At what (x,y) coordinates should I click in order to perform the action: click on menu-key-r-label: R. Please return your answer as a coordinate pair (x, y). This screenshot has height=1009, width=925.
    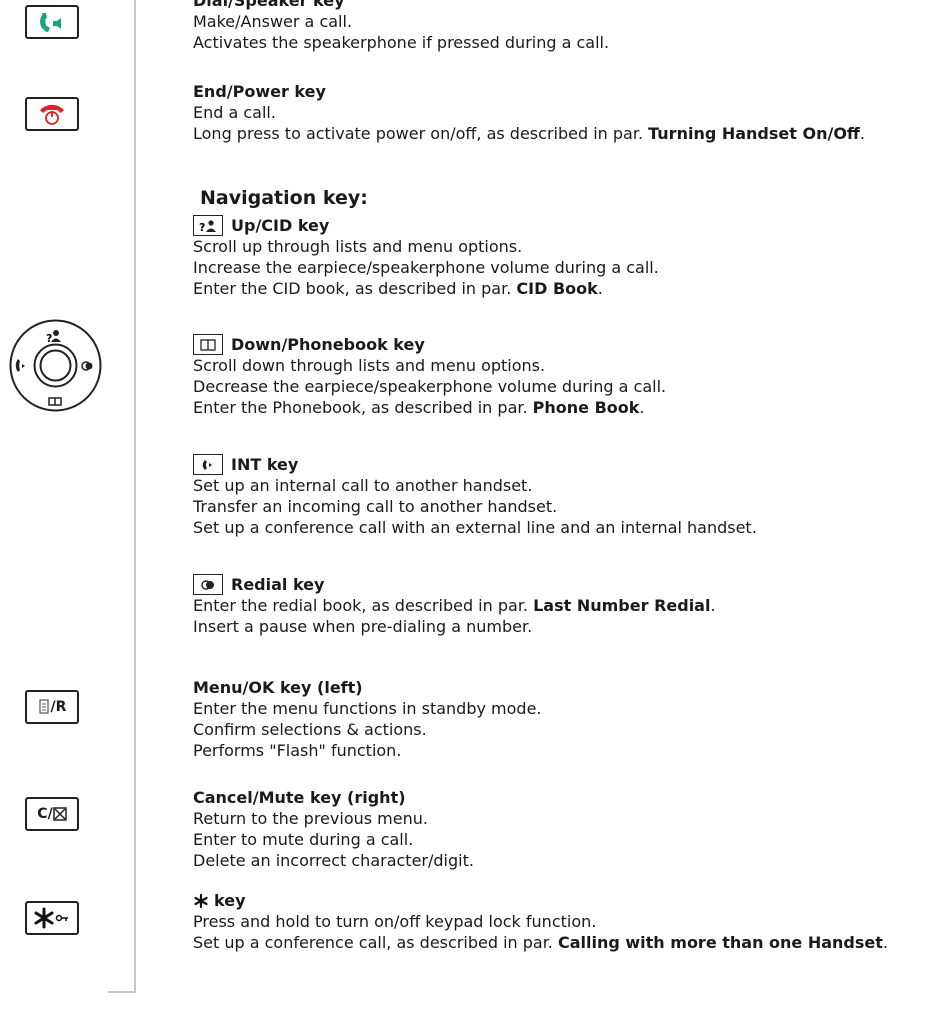
    Looking at the image, I should click on (61, 707).